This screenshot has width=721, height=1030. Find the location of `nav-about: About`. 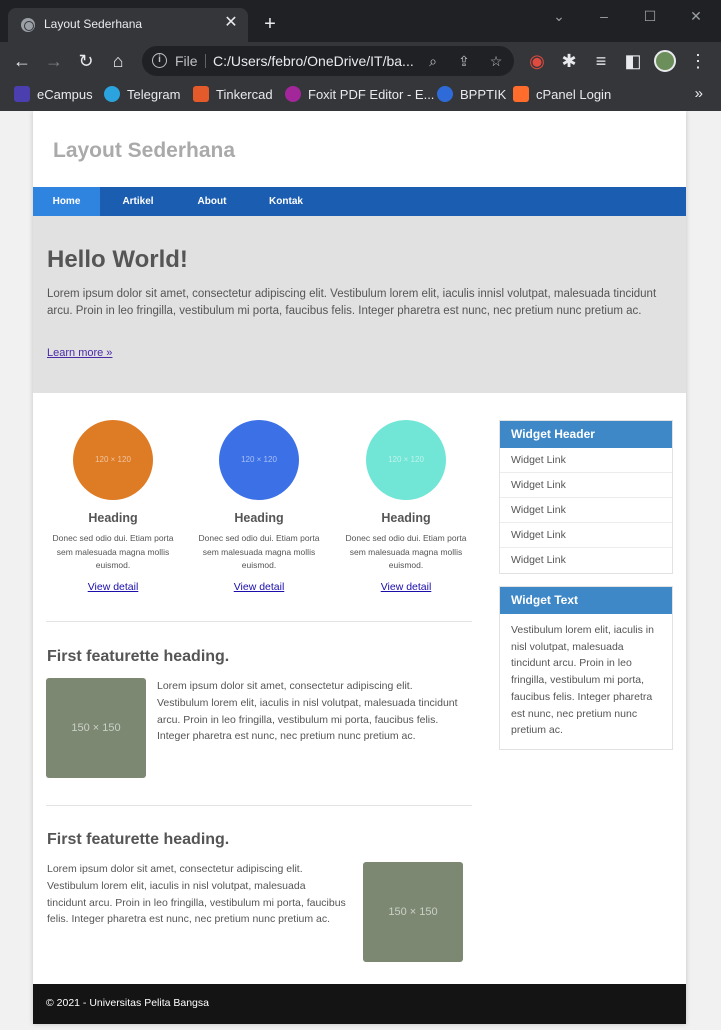

nav-about: About is located at coordinates (212, 201).